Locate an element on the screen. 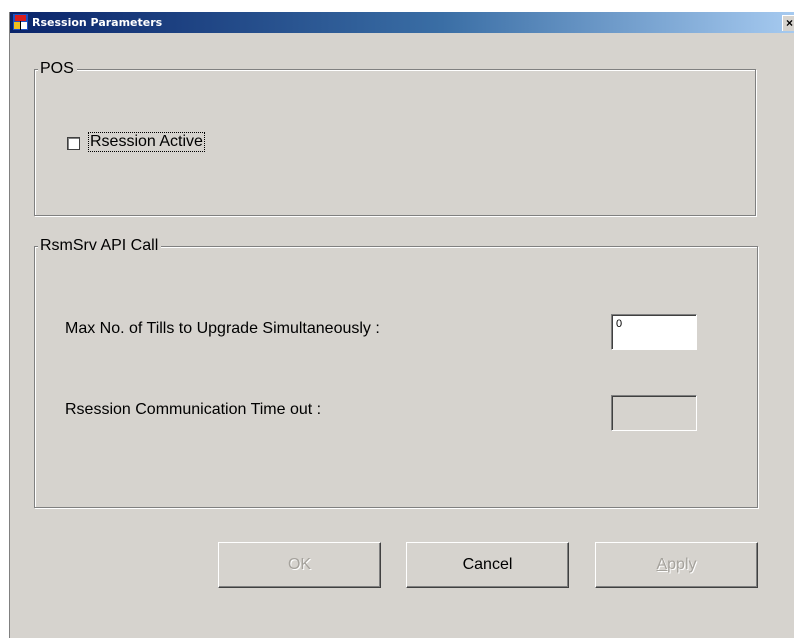  close-button: × is located at coordinates (788, 23).